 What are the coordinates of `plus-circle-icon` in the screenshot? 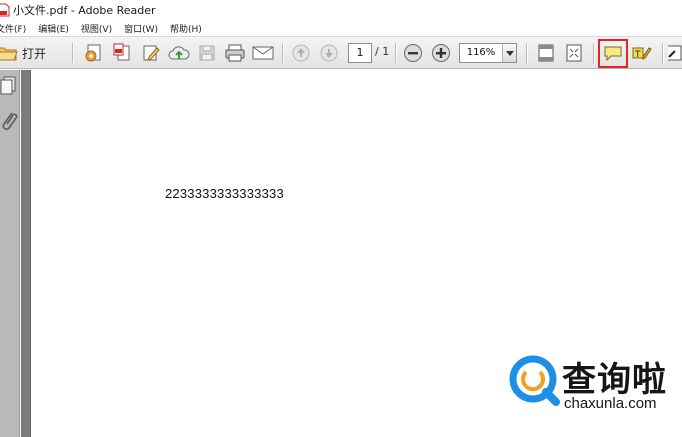 It's located at (441, 53).